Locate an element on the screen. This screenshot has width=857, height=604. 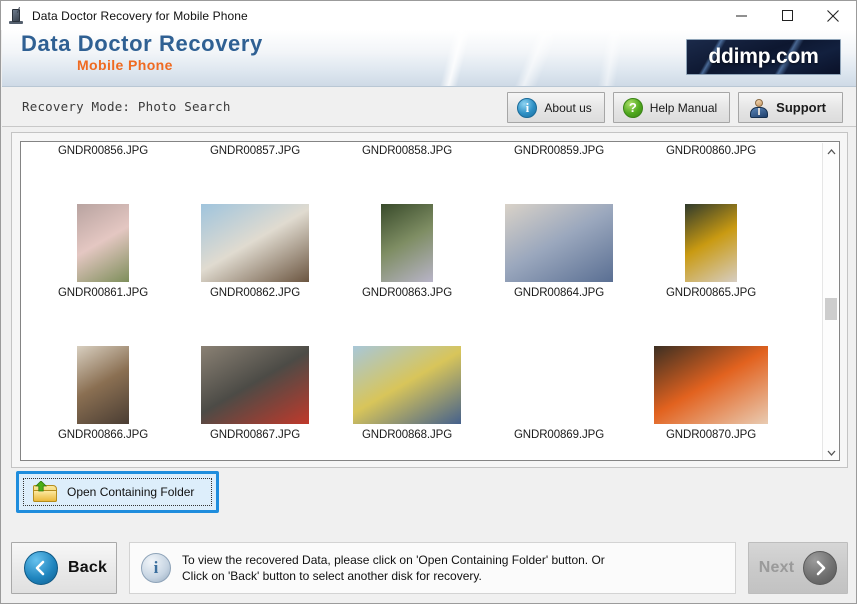
help-manual-button: ? Help Manual is located at coordinates (671, 107).